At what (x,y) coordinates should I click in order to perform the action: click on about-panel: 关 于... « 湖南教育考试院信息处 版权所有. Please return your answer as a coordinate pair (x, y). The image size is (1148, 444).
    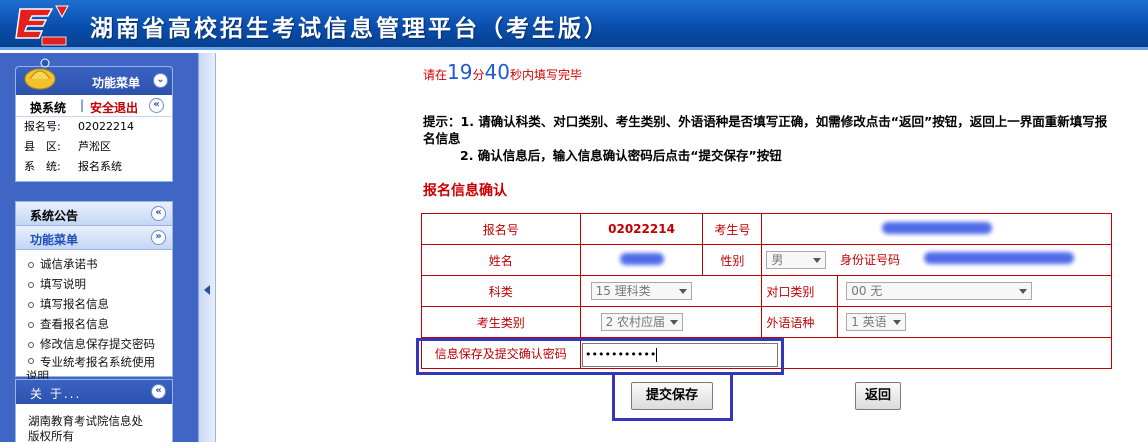
    Looking at the image, I should click on (94, 411).